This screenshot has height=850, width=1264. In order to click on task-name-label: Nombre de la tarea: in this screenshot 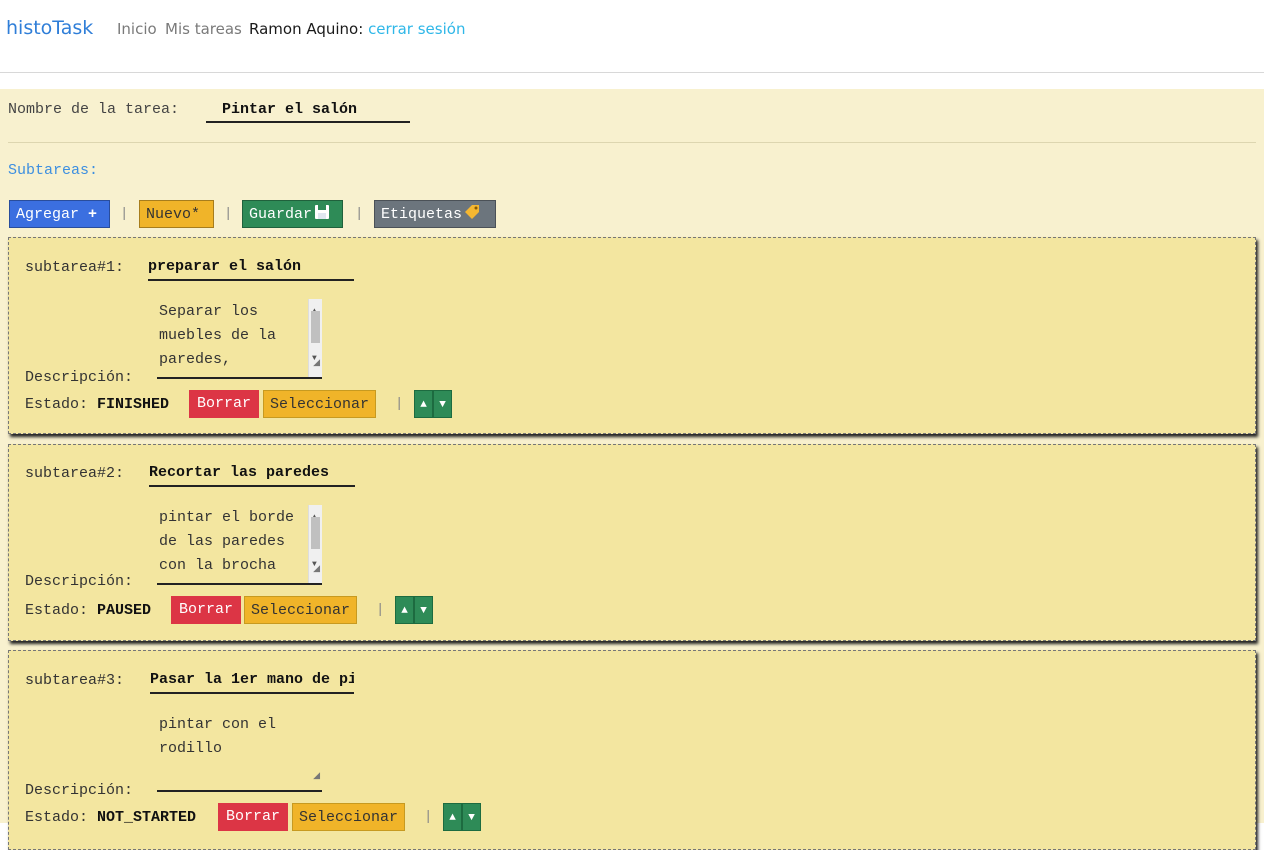, I will do `click(94, 109)`.